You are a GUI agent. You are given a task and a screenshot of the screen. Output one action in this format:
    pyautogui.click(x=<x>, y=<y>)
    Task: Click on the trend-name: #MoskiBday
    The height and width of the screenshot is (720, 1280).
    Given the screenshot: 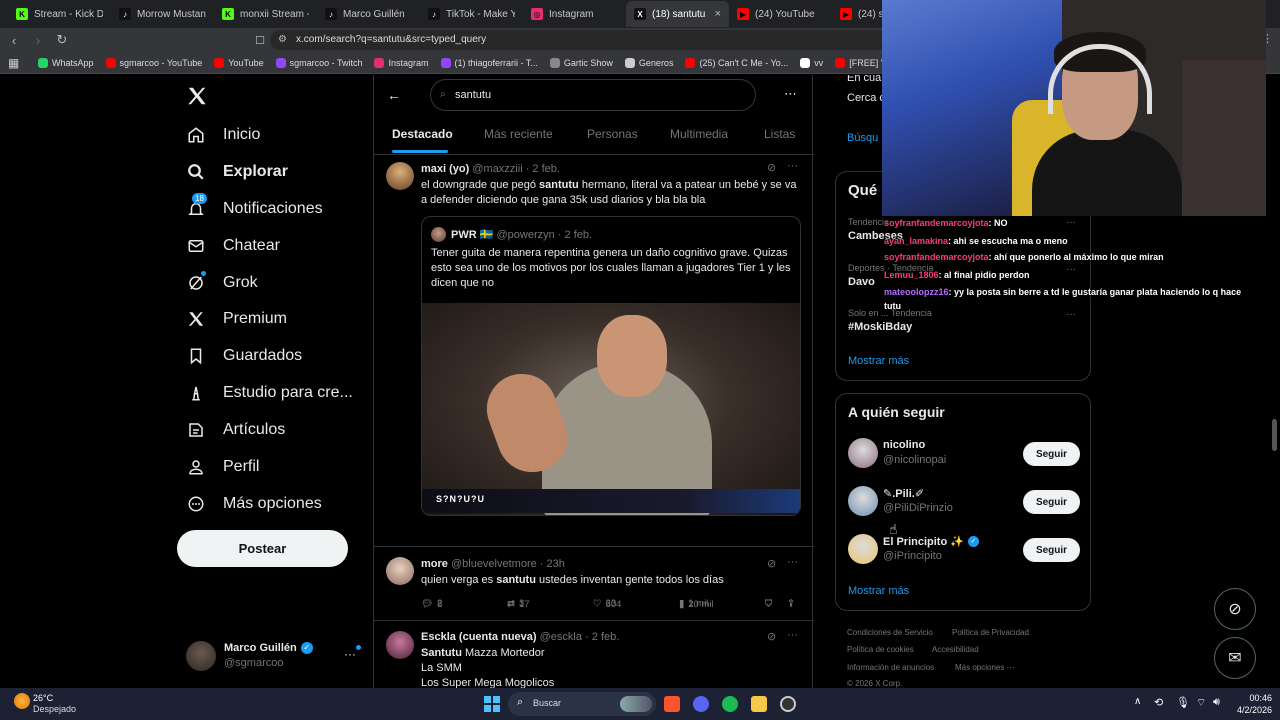 What is the action you would take?
    pyautogui.click(x=880, y=327)
    